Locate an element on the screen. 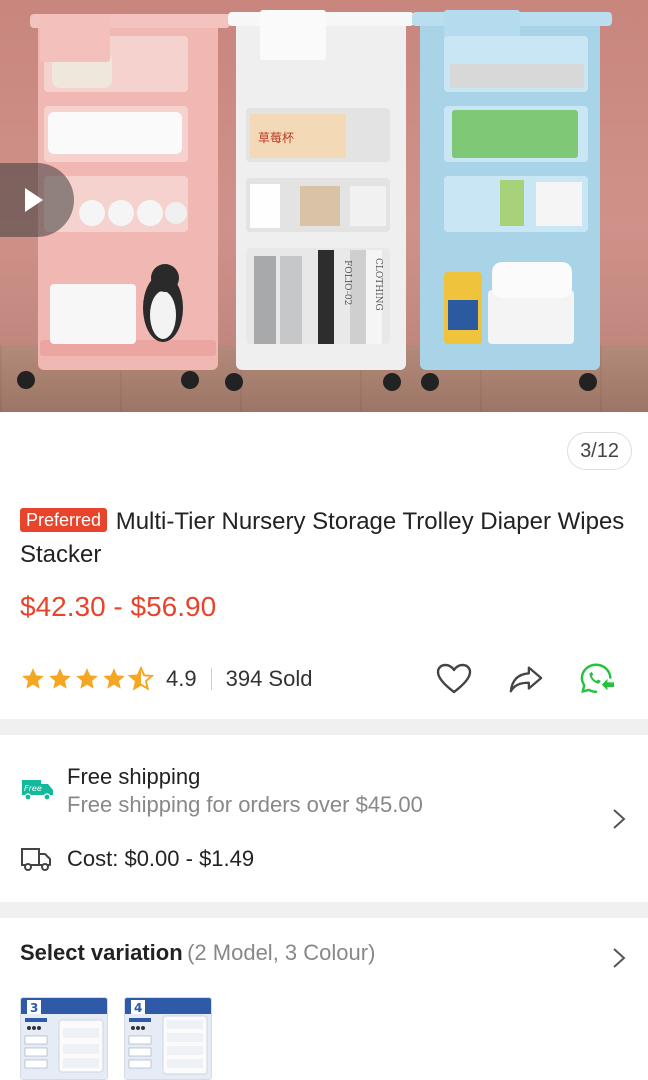  rating-row: 4.9 394 Sold is located at coordinates (324, 679).